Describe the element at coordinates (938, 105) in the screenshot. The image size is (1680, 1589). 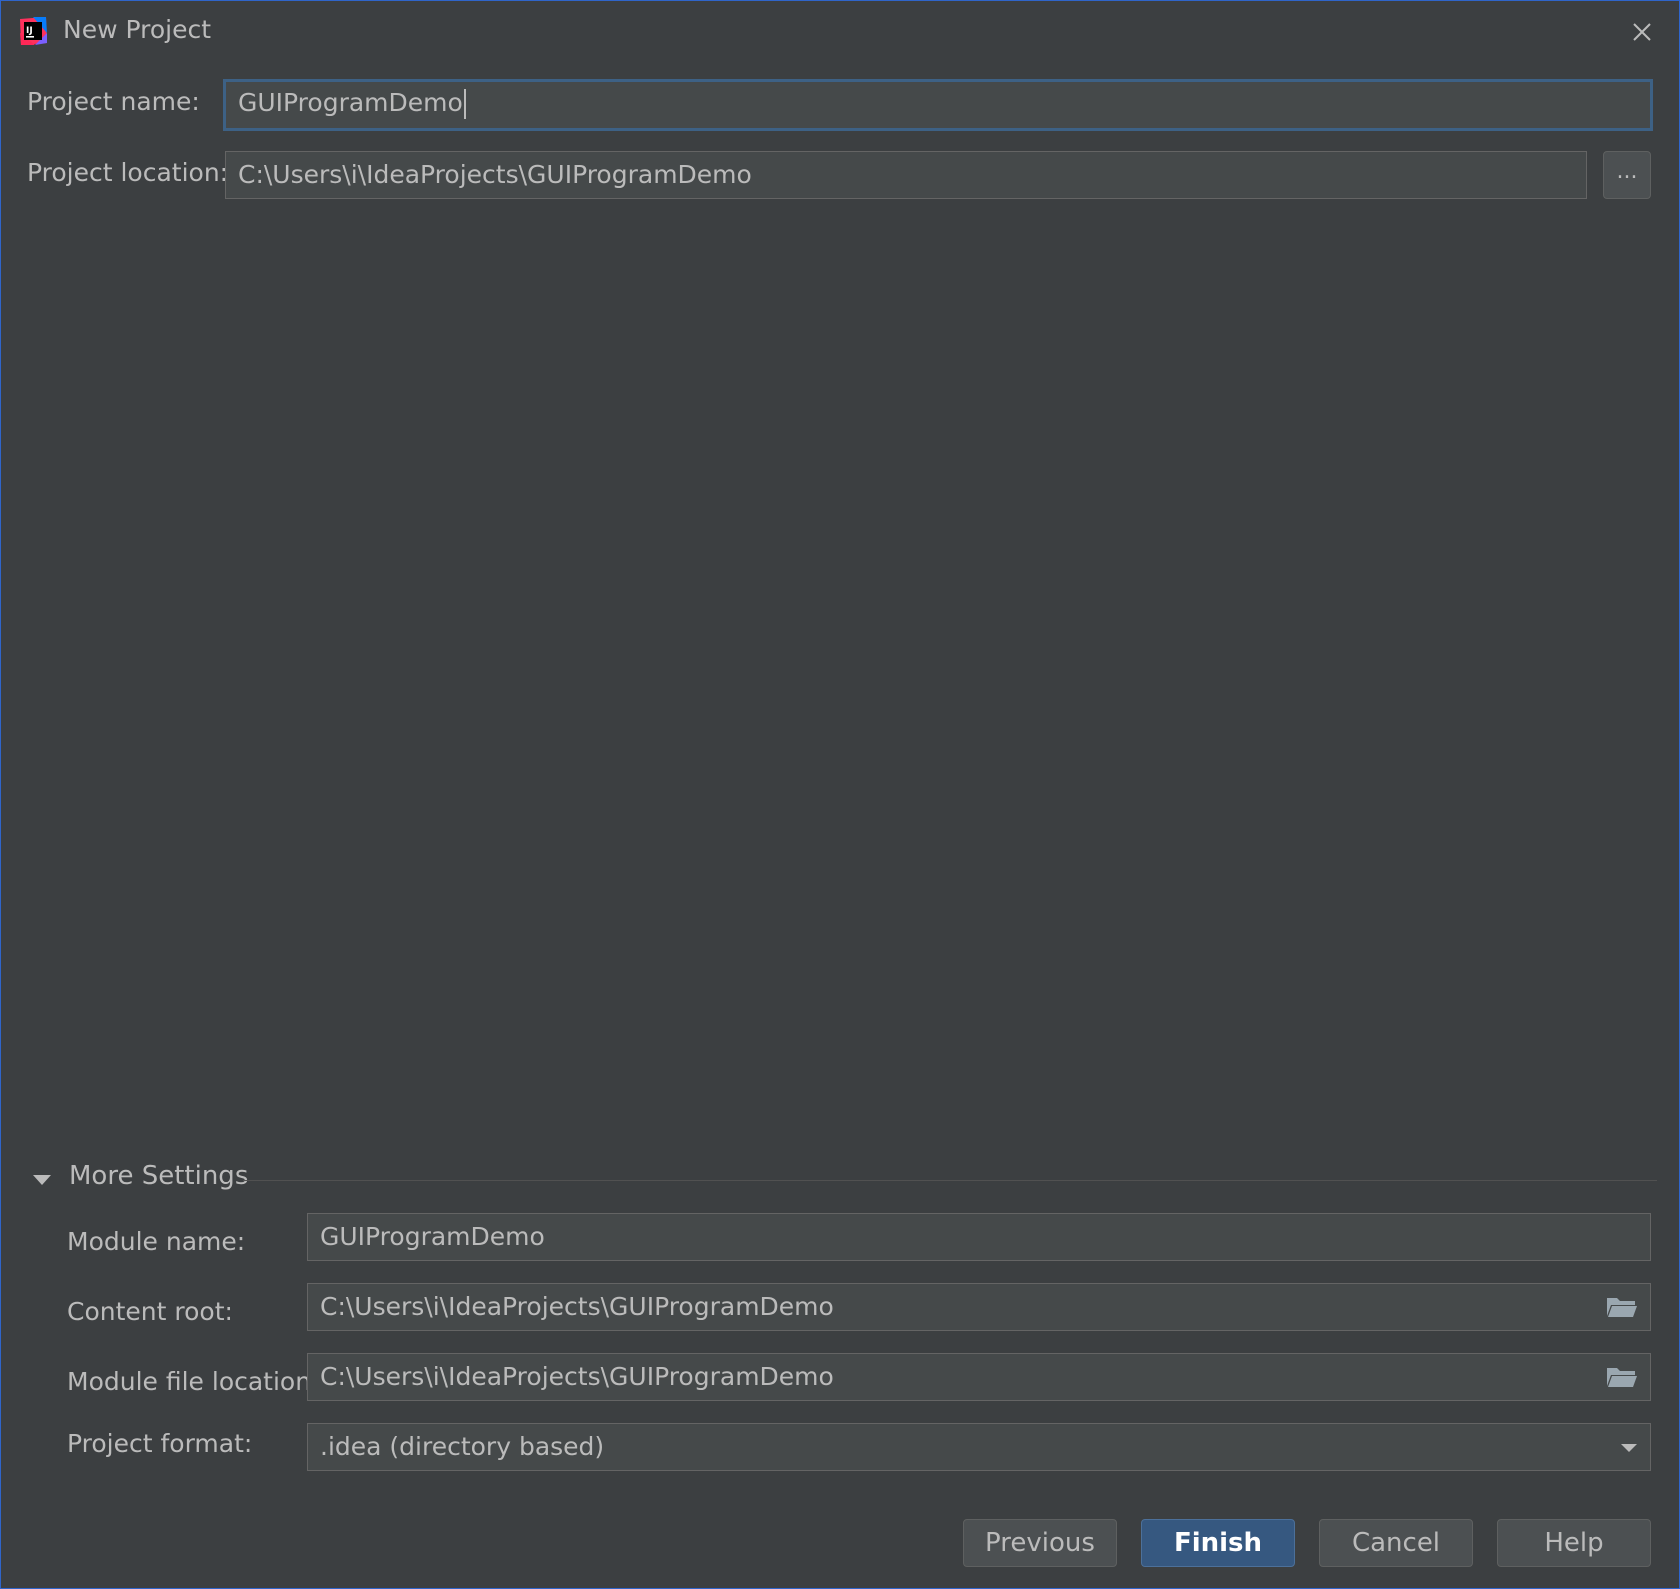
I see `project-name-input: GUIProgramDemo` at that location.